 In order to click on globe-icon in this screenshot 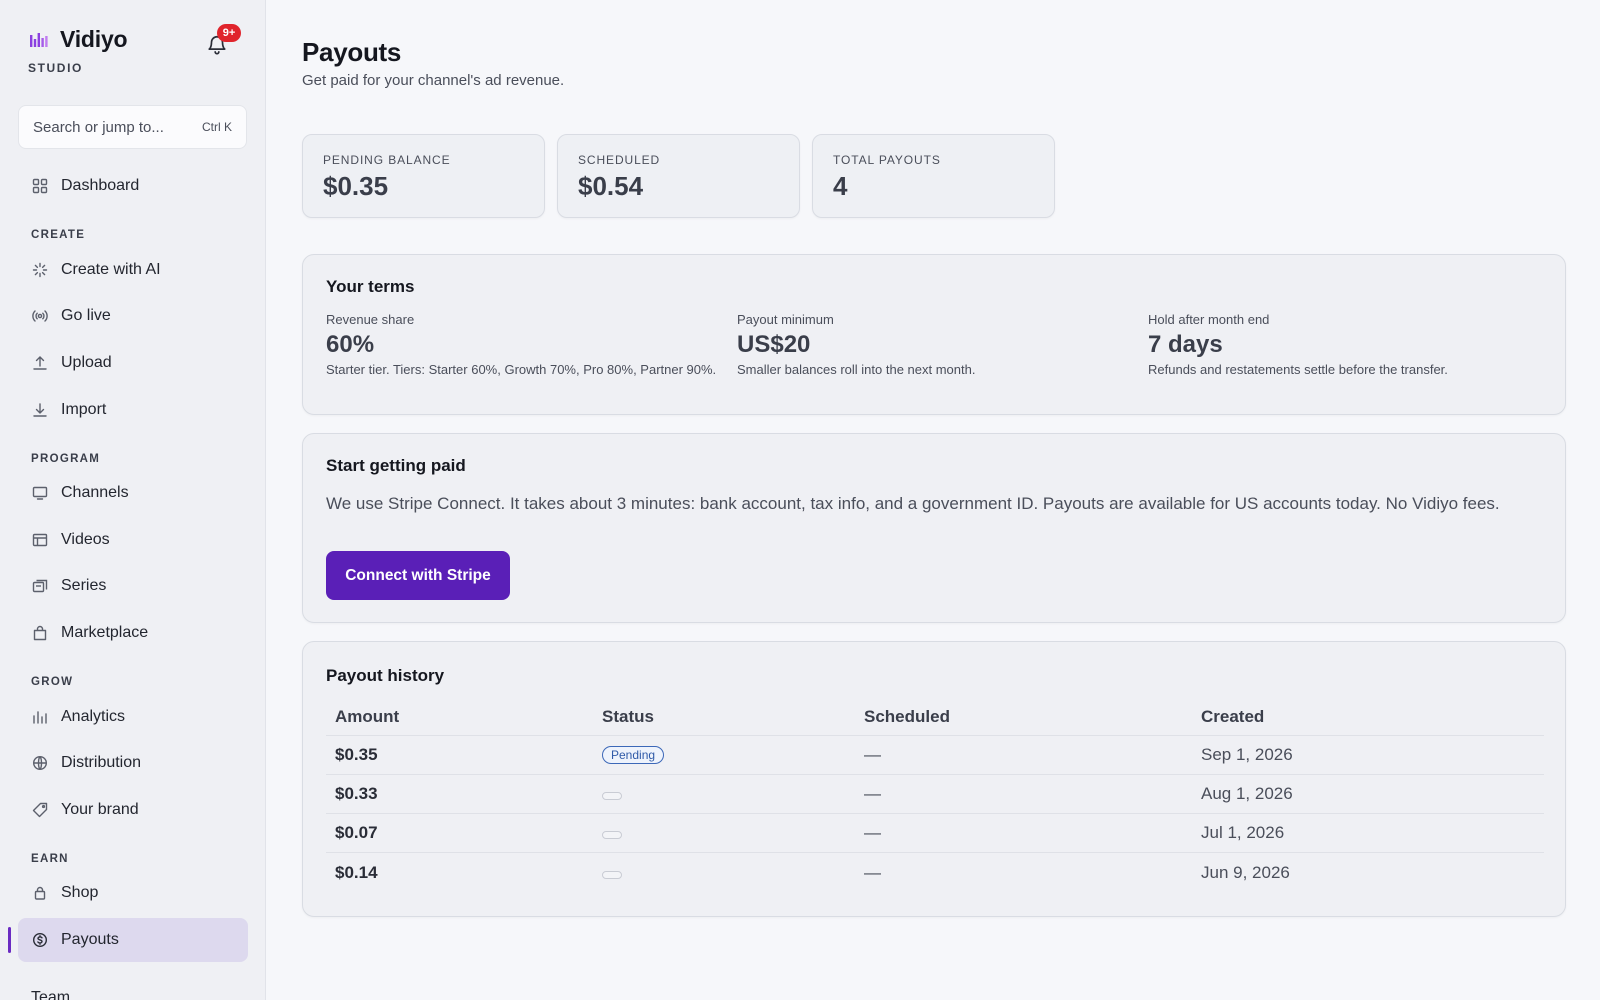, I will do `click(40, 763)`.